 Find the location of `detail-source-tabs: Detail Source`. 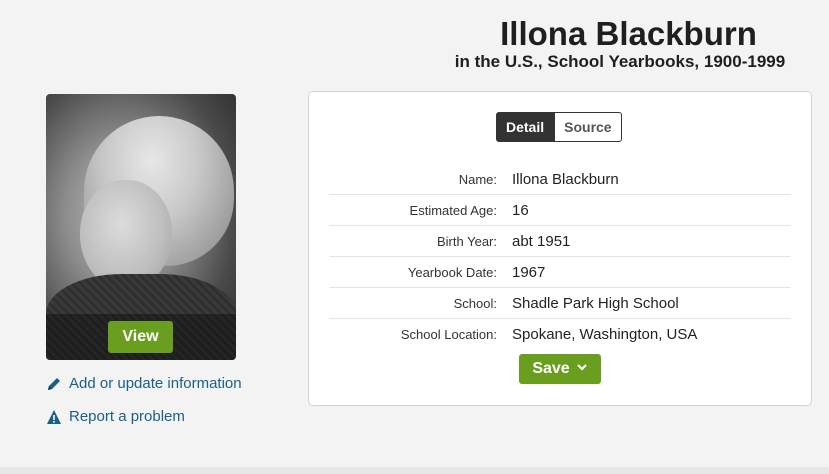

detail-source-tabs: Detail Source is located at coordinates (559, 127).